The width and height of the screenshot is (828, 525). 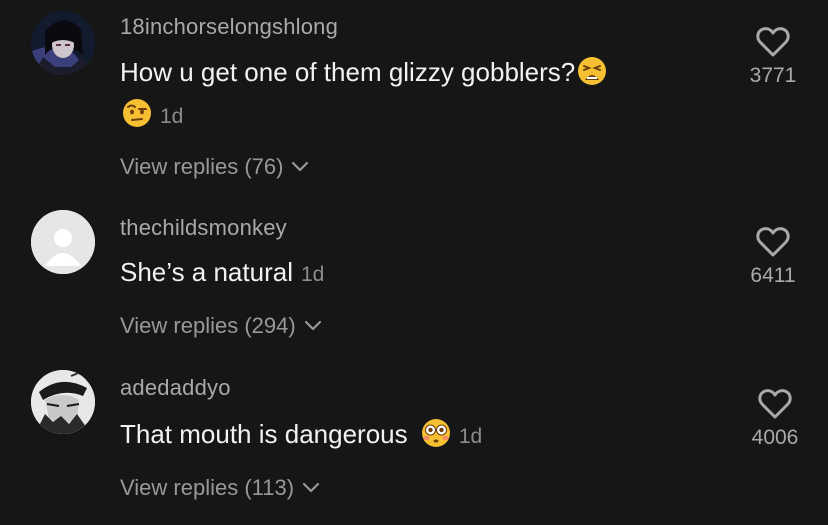 I want to click on like-button: 4006, so click(x=775, y=419).